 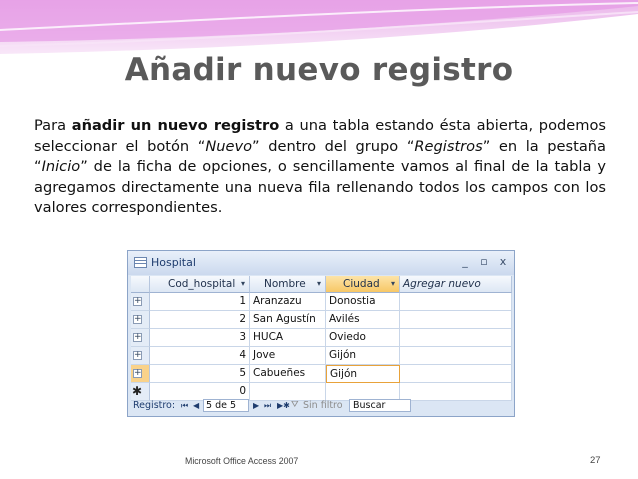 What do you see at coordinates (363, 302) in the screenshot?
I see `cell-ciudad: Donostia` at bounding box center [363, 302].